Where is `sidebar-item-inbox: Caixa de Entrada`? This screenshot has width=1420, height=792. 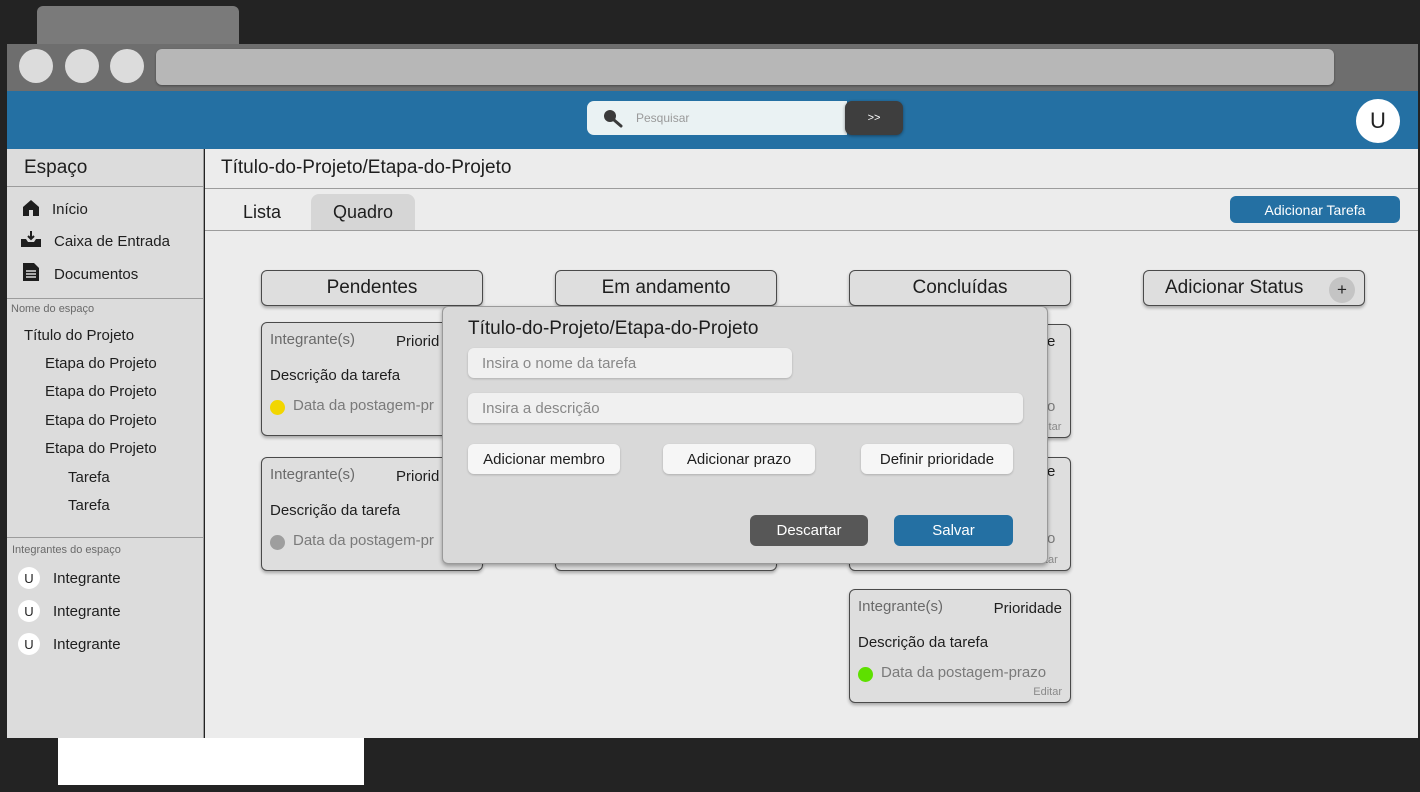
sidebar-item-inbox: Caixa de Entrada is located at coordinates (110, 241).